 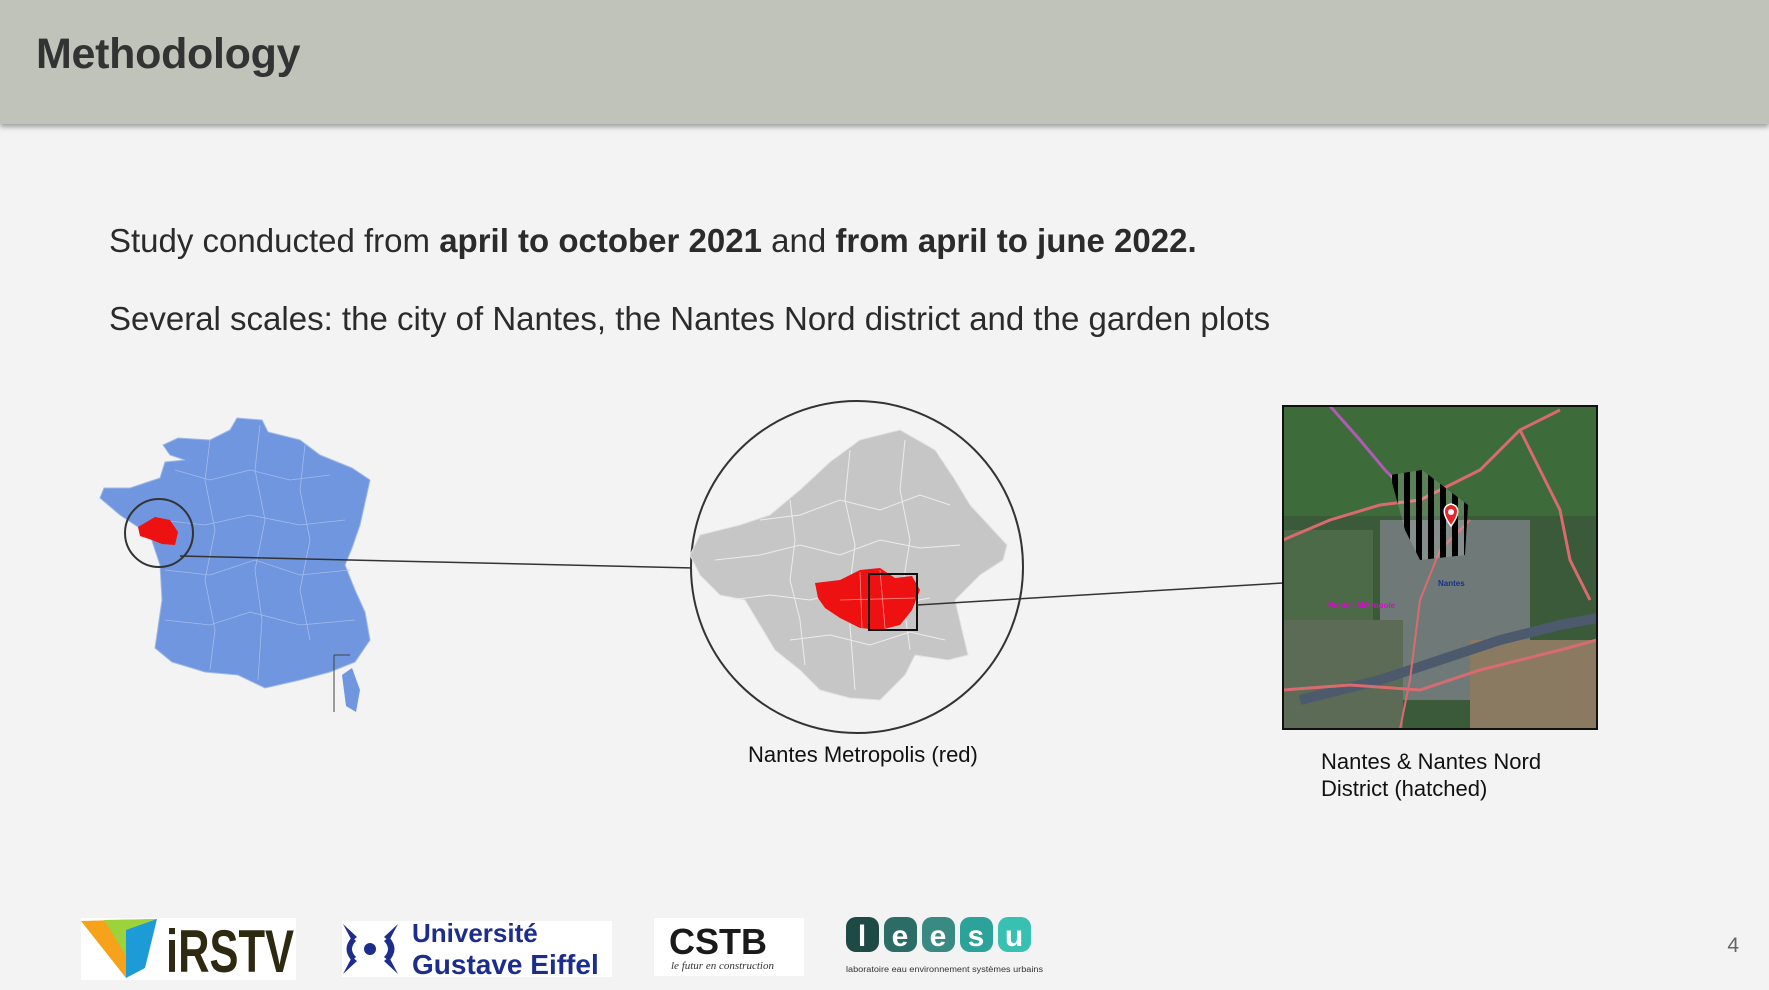 I want to click on irstv-wordmark: iRSTV, so click(x=230, y=951).